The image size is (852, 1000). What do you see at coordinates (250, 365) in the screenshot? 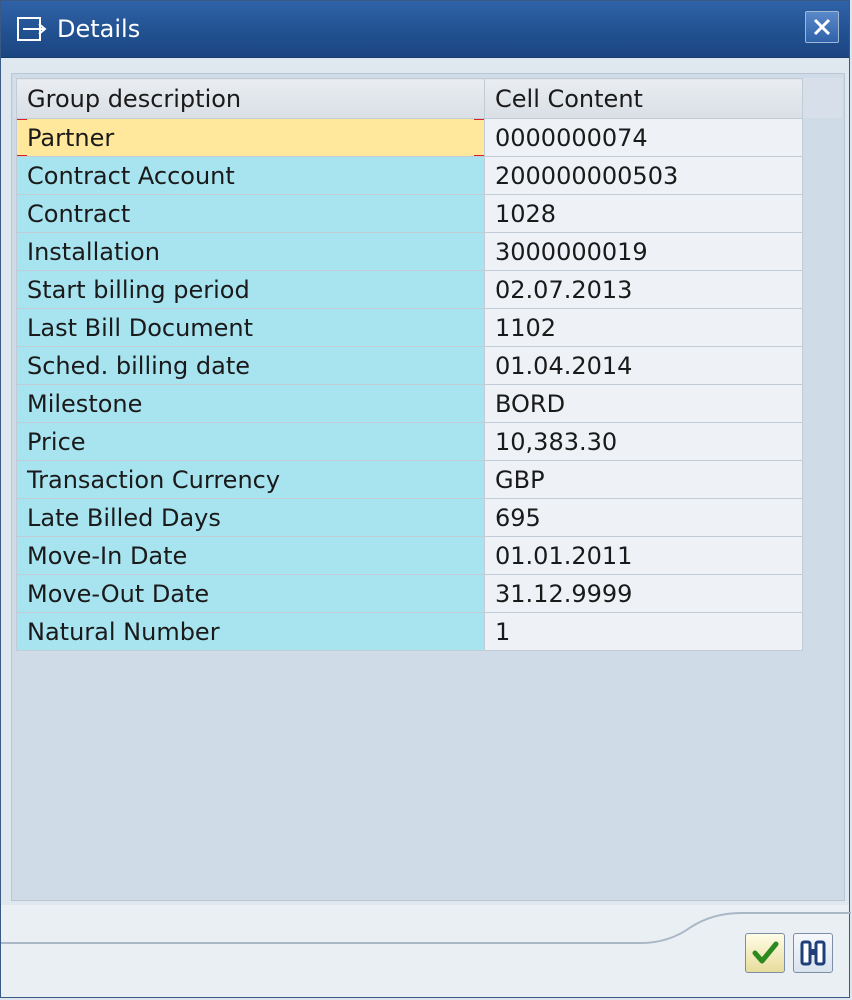
I see `row-label: Sched. billing date` at bounding box center [250, 365].